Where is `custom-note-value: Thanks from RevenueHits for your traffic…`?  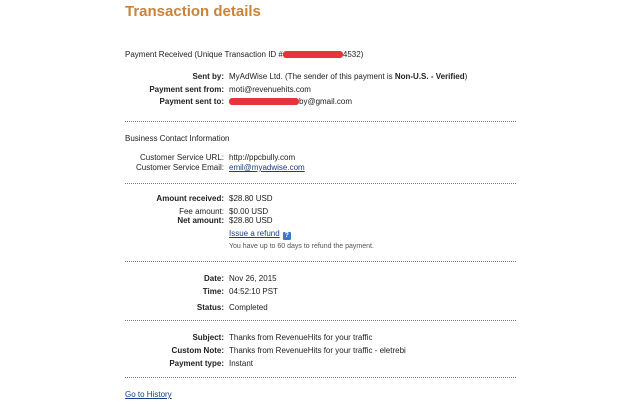 custom-note-value: Thanks from RevenueHits for your traffic… is located at coordinates (317, 350).